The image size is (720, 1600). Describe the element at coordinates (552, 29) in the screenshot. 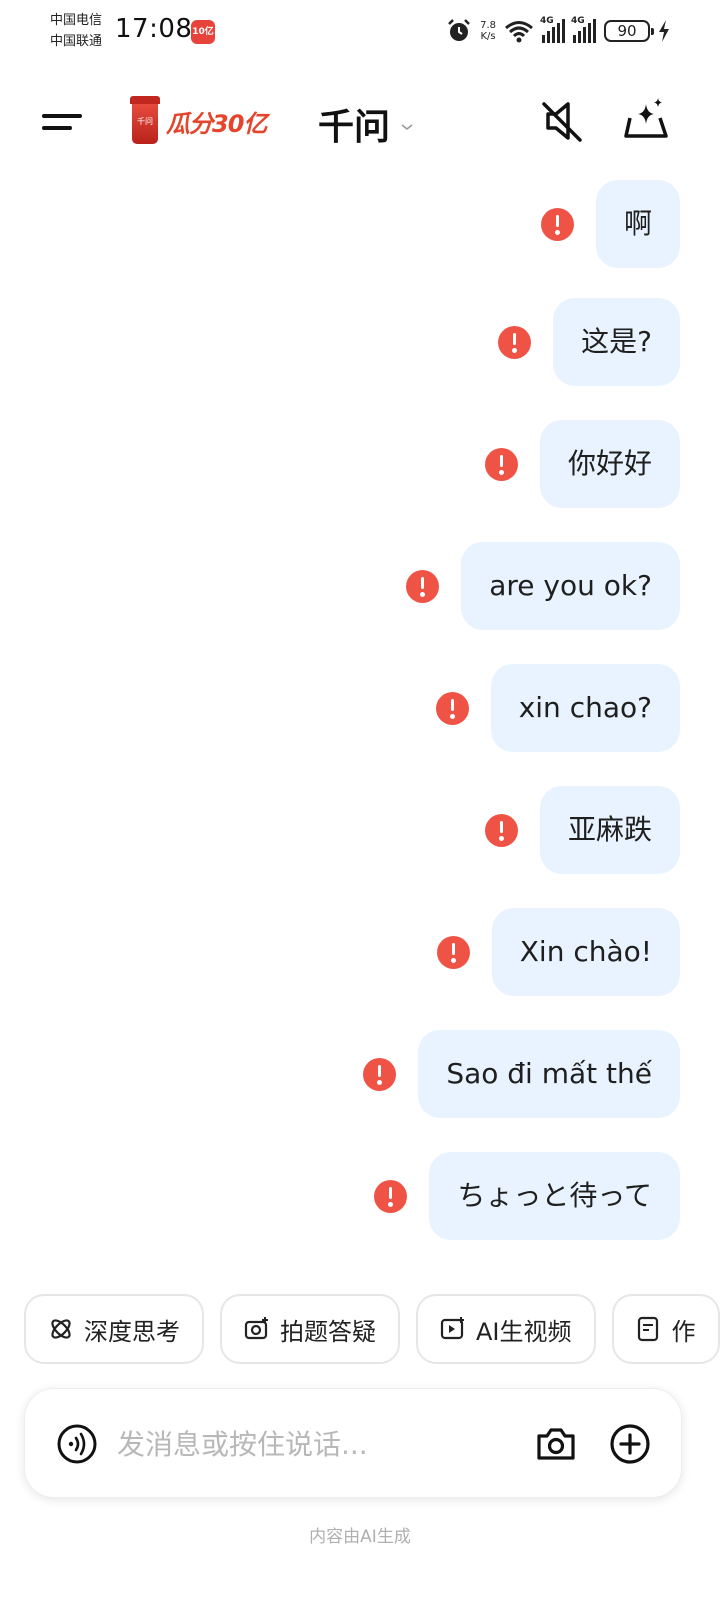

I see `signal-sim1-icon: 4G` at that location.